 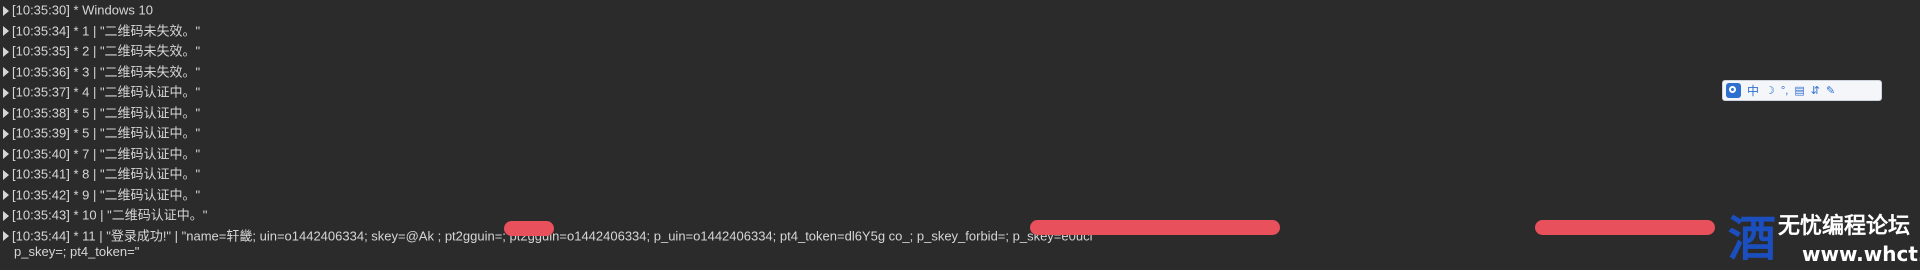 What do you see at coordinates (1830, 91) in the screenshot?
I see `ime-settings-icon: ✎` at bounding box center [1830, 91].